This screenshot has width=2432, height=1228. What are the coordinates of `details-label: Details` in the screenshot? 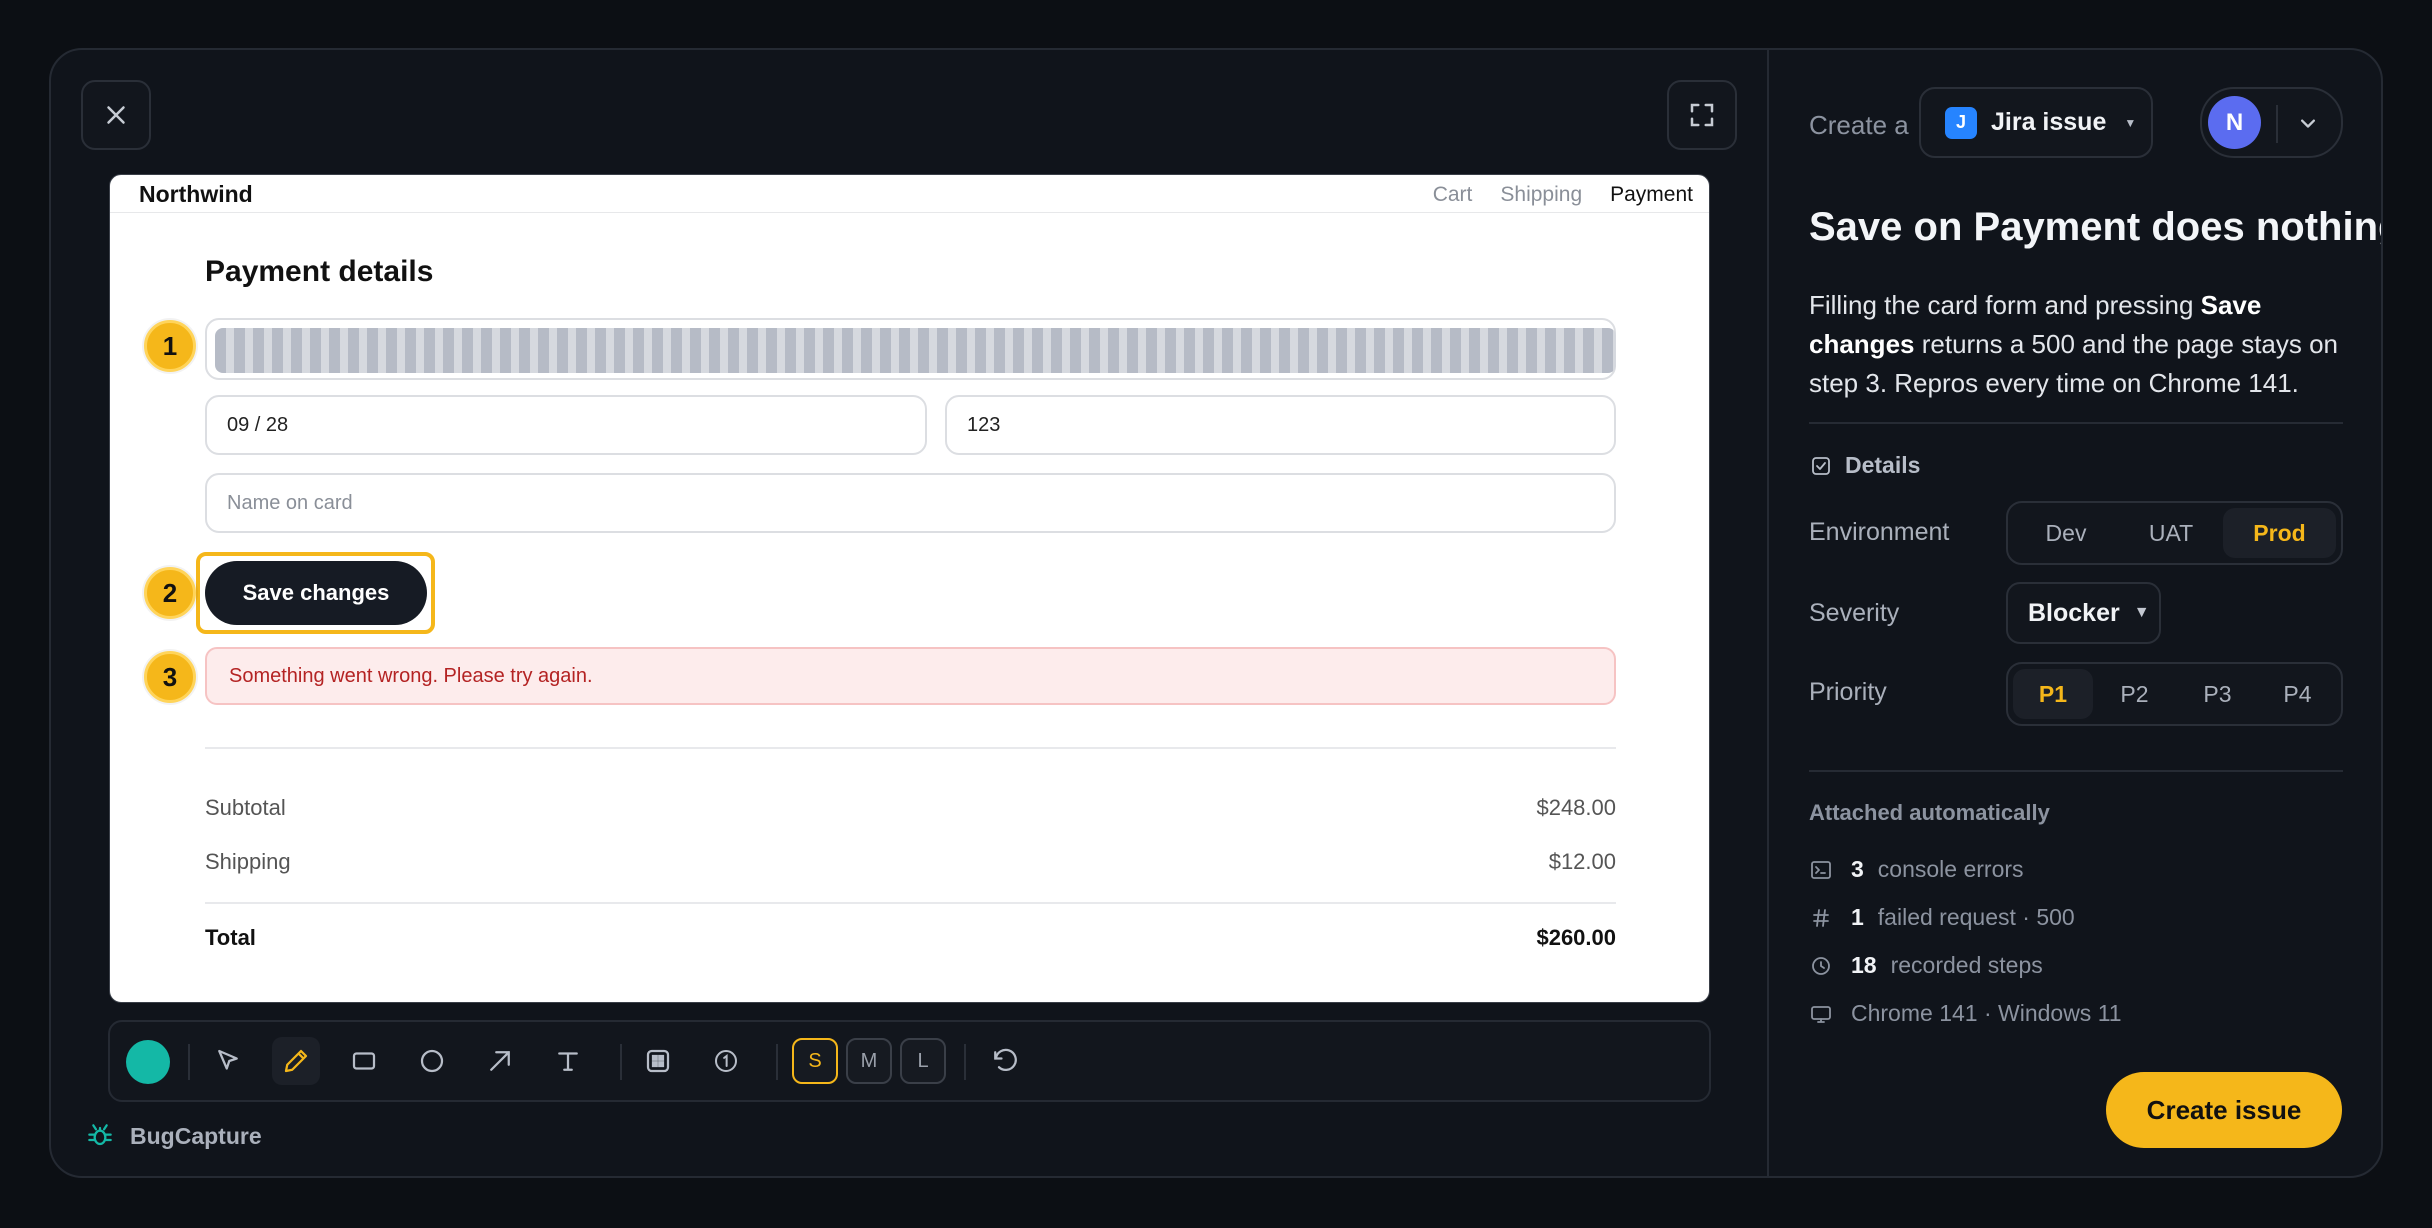 It's located at (1883, 465).